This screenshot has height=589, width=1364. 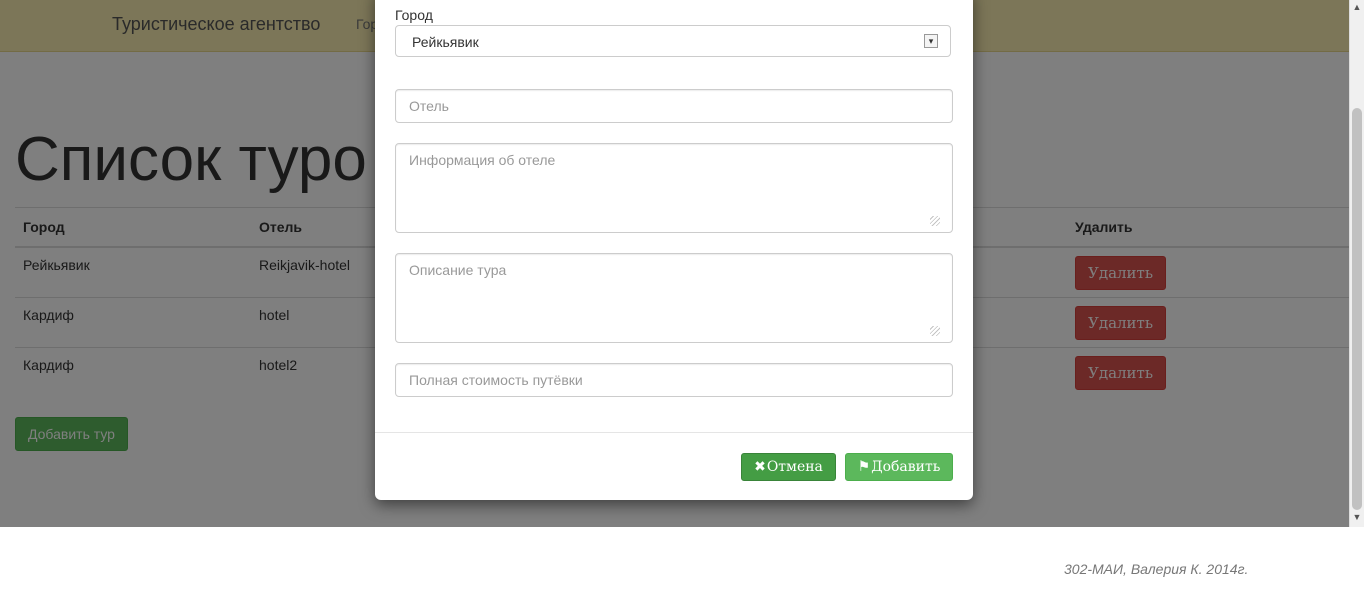 I want to click on save-icon: ⚑, so click(x=864, y=467).